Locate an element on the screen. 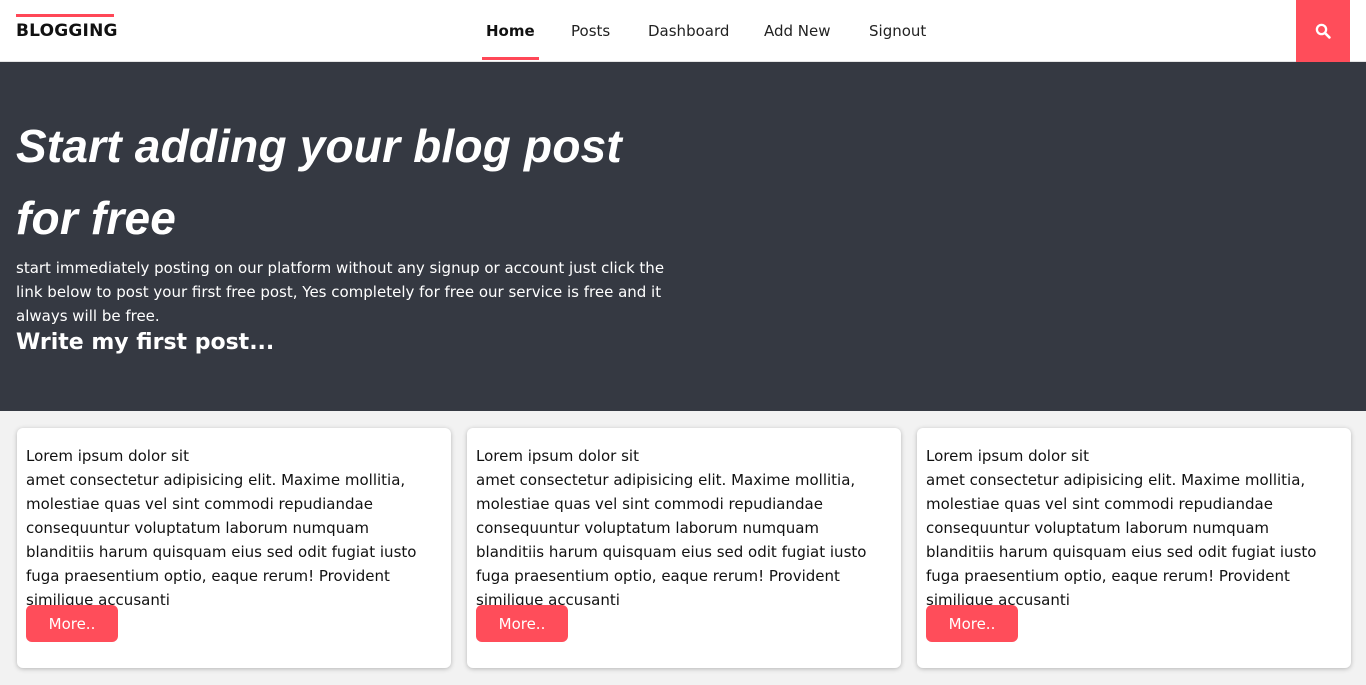 The width and height of the screenshot is (1366, 685). nav-item-home: Home is located at coordinates (510, 31).